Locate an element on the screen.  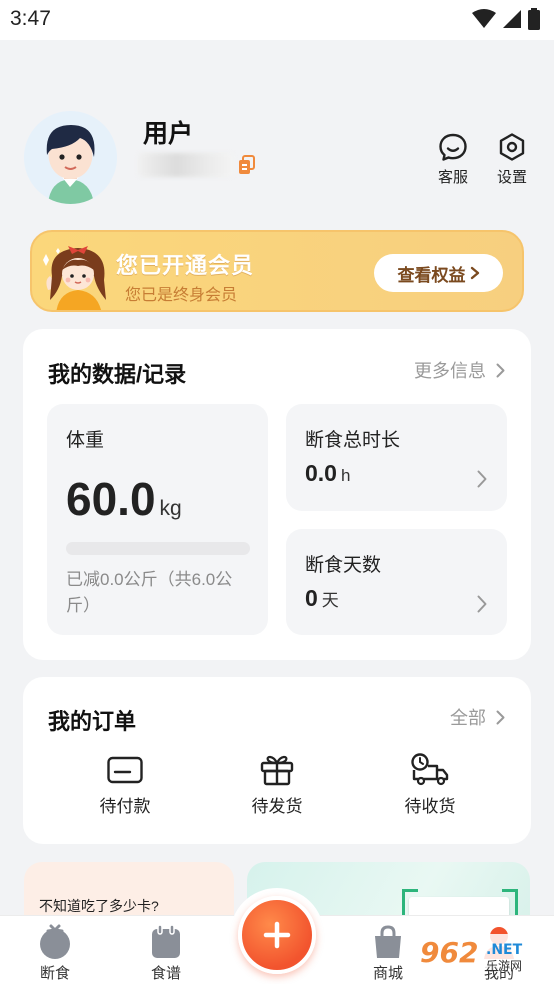
shopping-bag-icon is located at coordinates (388, 941).